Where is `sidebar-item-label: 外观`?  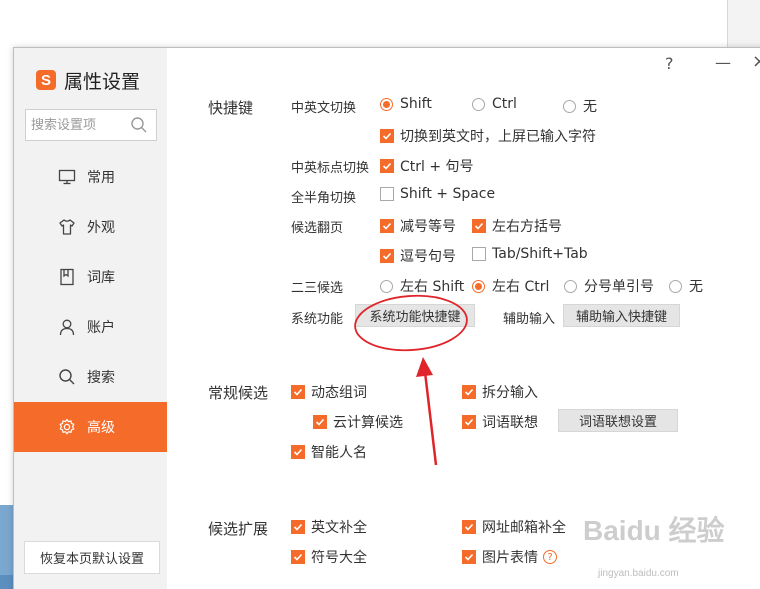
sidebar-item-label: 外观 is located at coordinates (101, 228).